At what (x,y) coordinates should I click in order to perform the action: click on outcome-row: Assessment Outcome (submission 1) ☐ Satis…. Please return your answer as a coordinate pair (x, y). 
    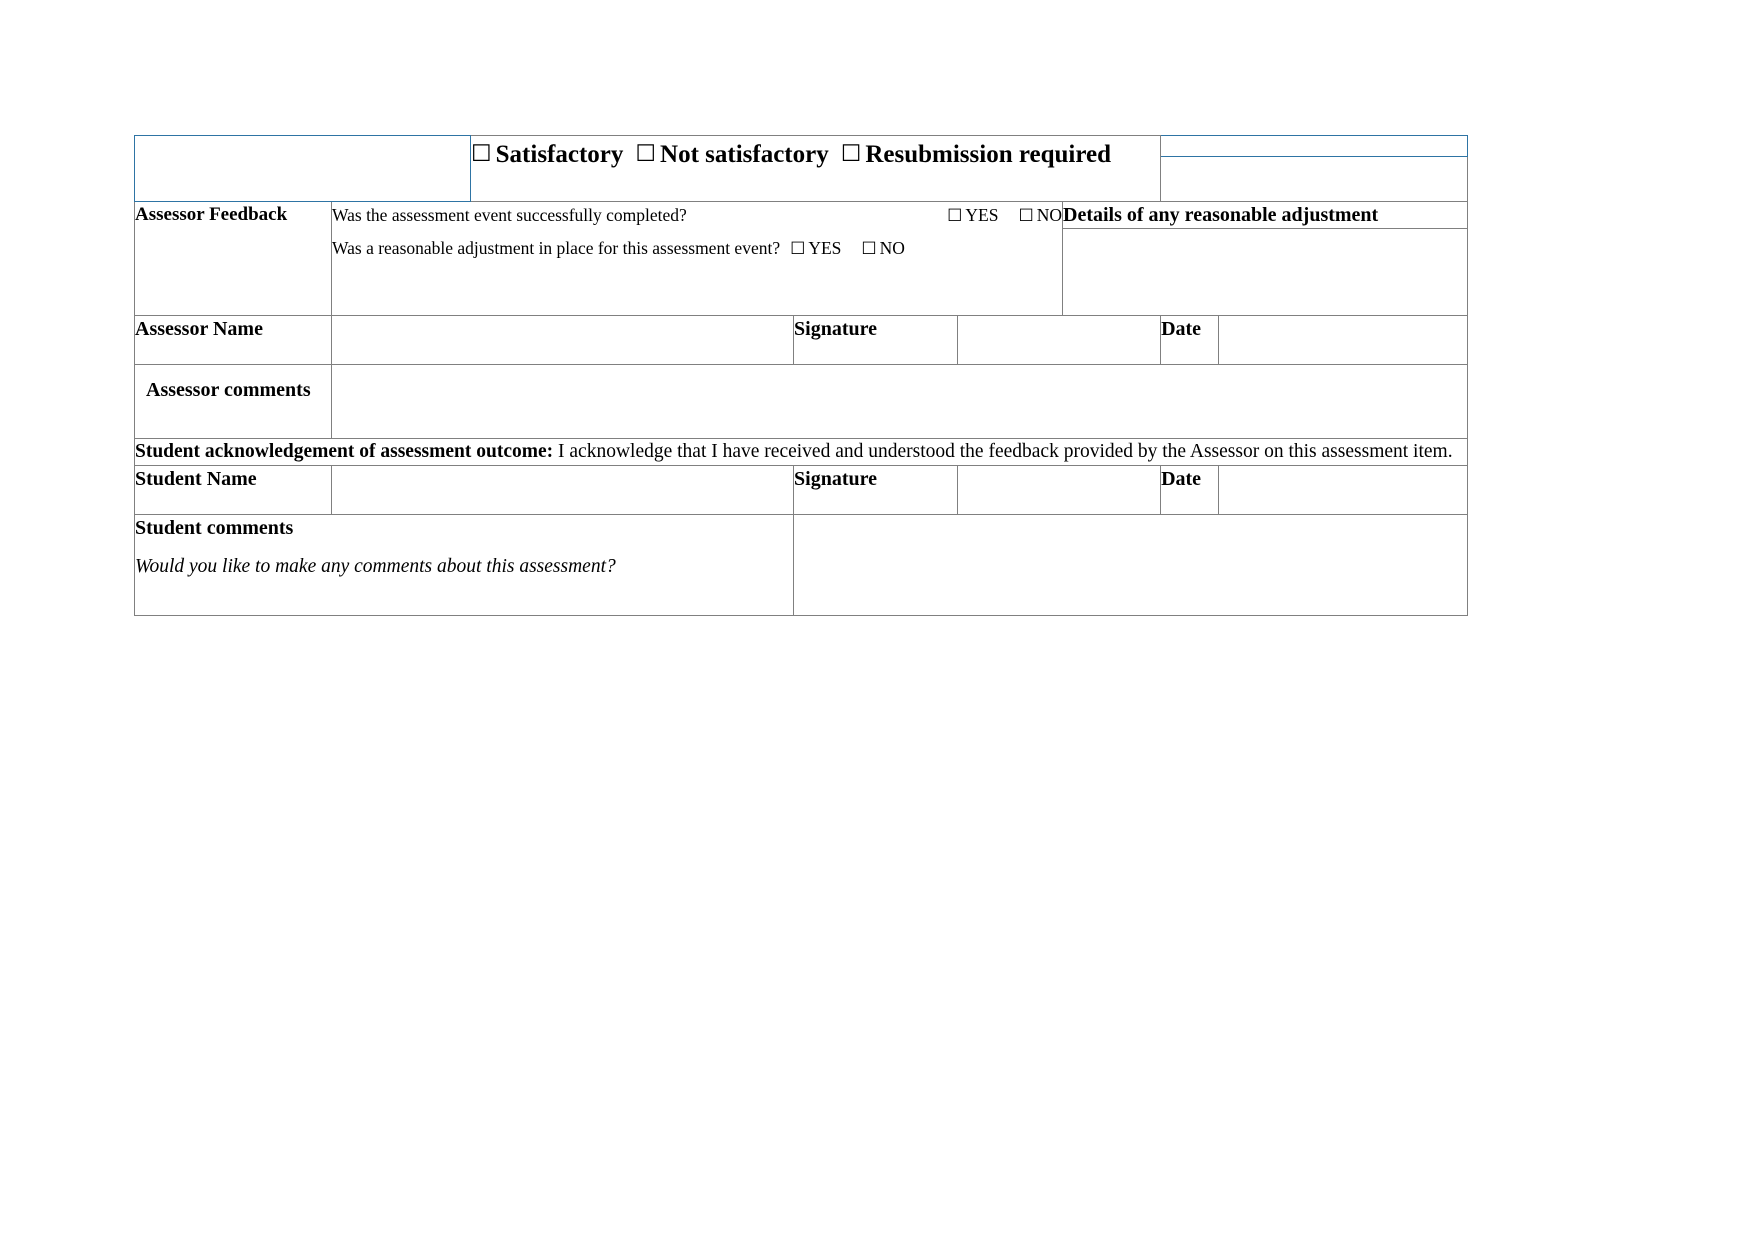
    Looking at the image, I should click on (801, 168).